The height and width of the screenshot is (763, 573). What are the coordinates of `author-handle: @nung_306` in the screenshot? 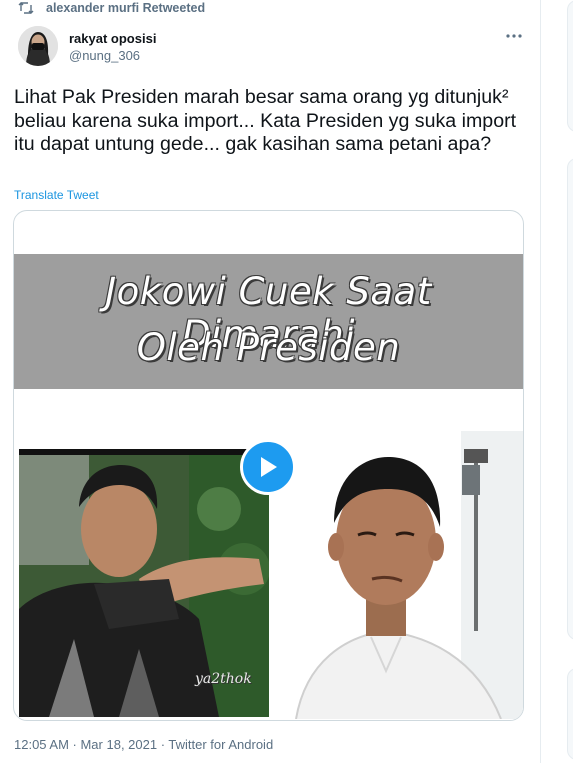 It's located at (104, 55).